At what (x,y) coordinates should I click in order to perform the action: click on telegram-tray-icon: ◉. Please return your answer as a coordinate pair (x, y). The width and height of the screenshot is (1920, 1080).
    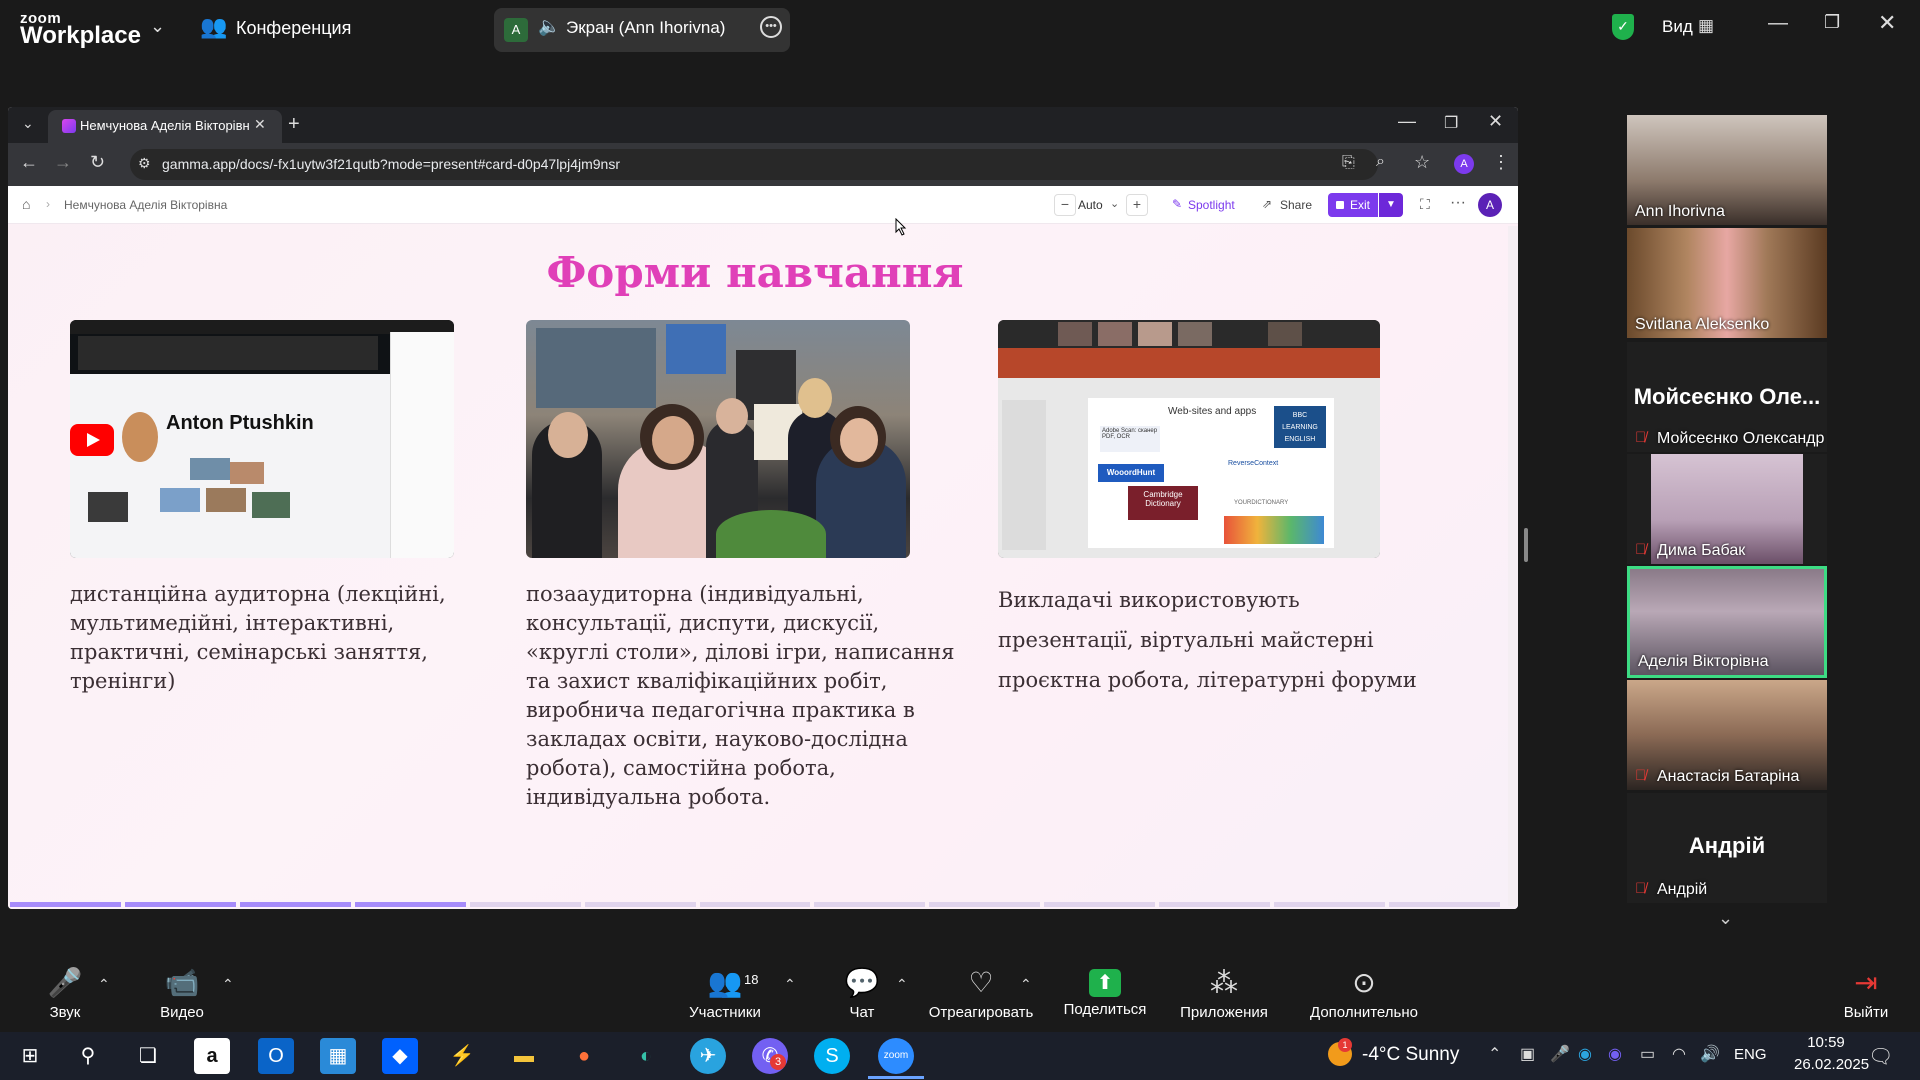
    Looking at the image, I should click on (1585, 1054).